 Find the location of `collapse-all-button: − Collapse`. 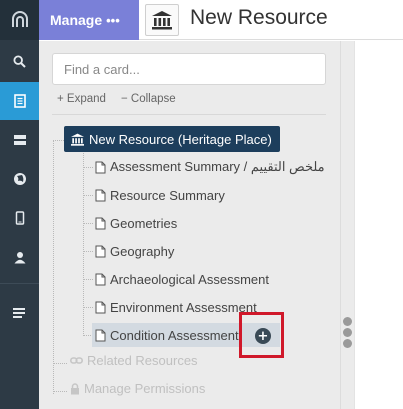

collapse-all-button: − Collapse is located at coordinates (148, 99).